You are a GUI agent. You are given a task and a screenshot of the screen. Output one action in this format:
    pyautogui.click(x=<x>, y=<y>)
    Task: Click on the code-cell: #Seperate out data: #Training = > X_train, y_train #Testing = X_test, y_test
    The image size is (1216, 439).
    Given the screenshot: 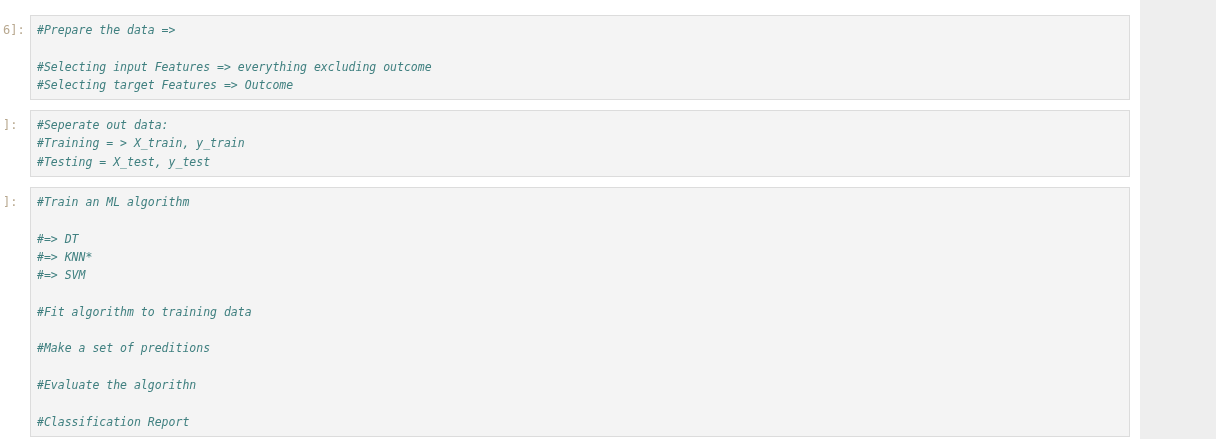 What is the action you would take?
    pyautogui.click(x=580, y=144)
    